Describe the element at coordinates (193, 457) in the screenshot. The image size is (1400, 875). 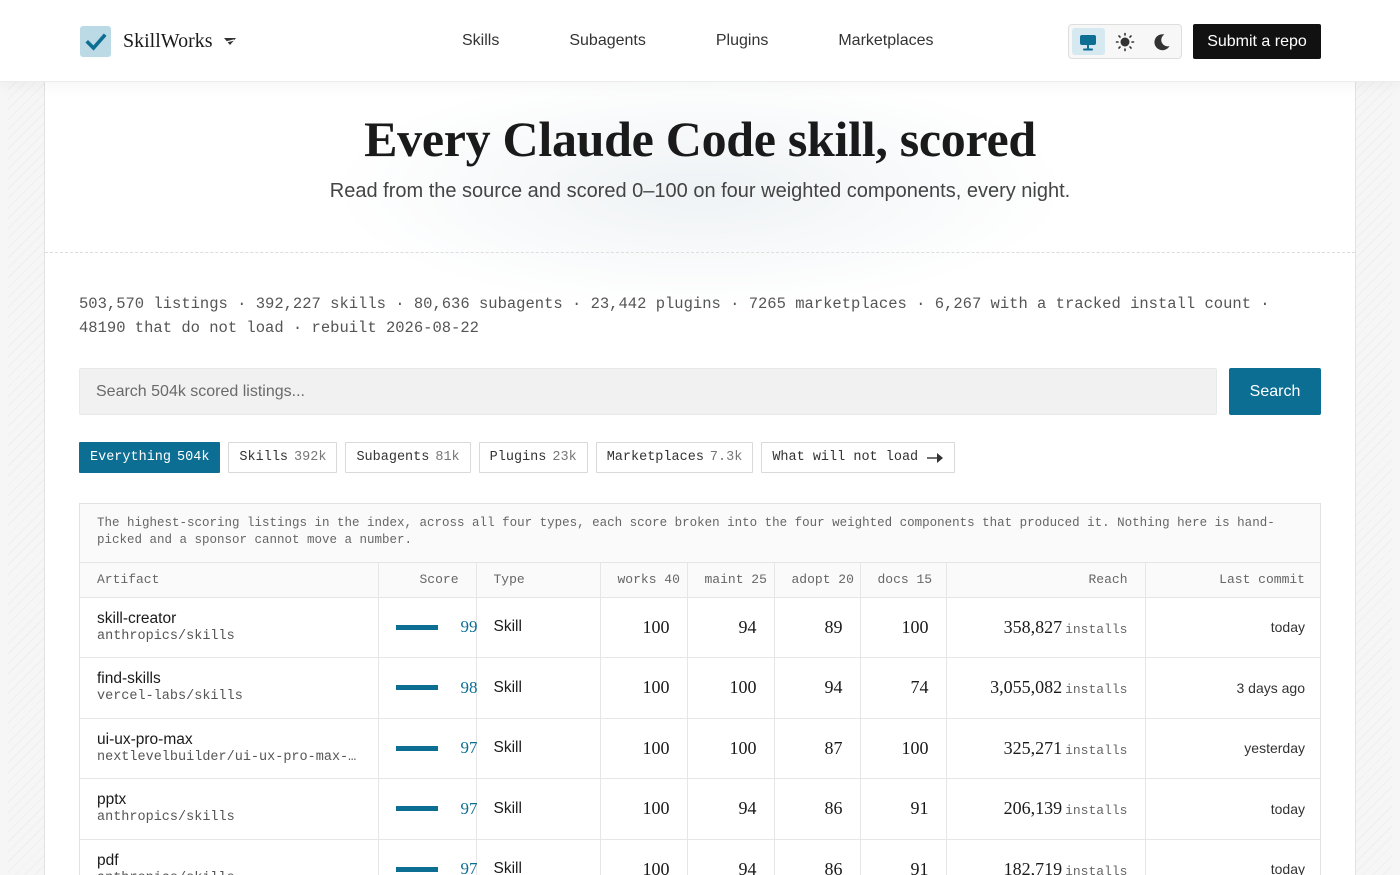
I see `chip-count: 504k` at that location.